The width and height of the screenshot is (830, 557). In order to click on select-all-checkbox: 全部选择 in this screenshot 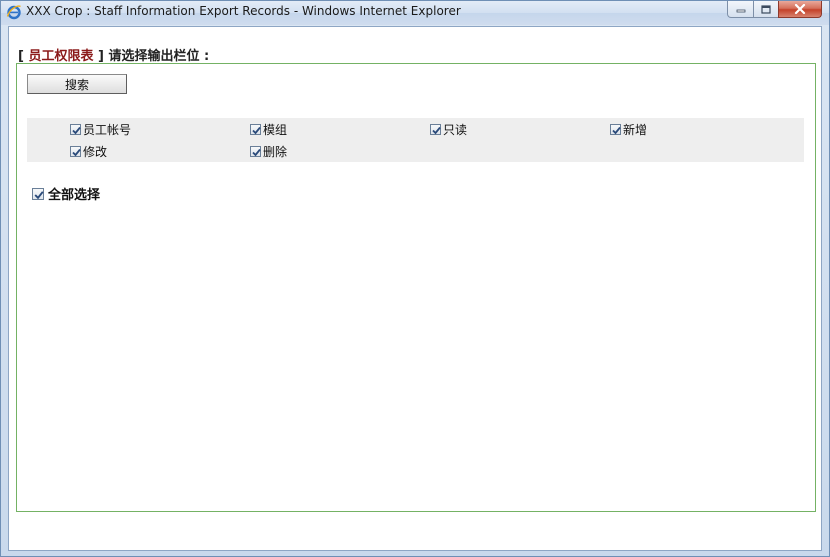, I will do `click(66, 193)`.